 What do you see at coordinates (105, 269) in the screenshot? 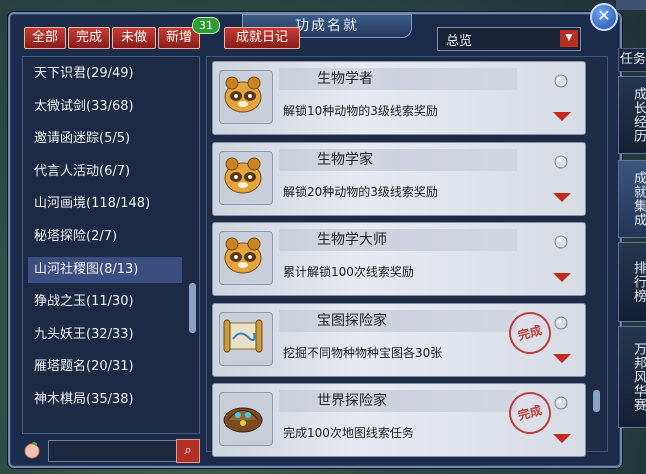
I see `sidebar-item: 山河社稷图(8/13)` at bounding box center [105, 269].